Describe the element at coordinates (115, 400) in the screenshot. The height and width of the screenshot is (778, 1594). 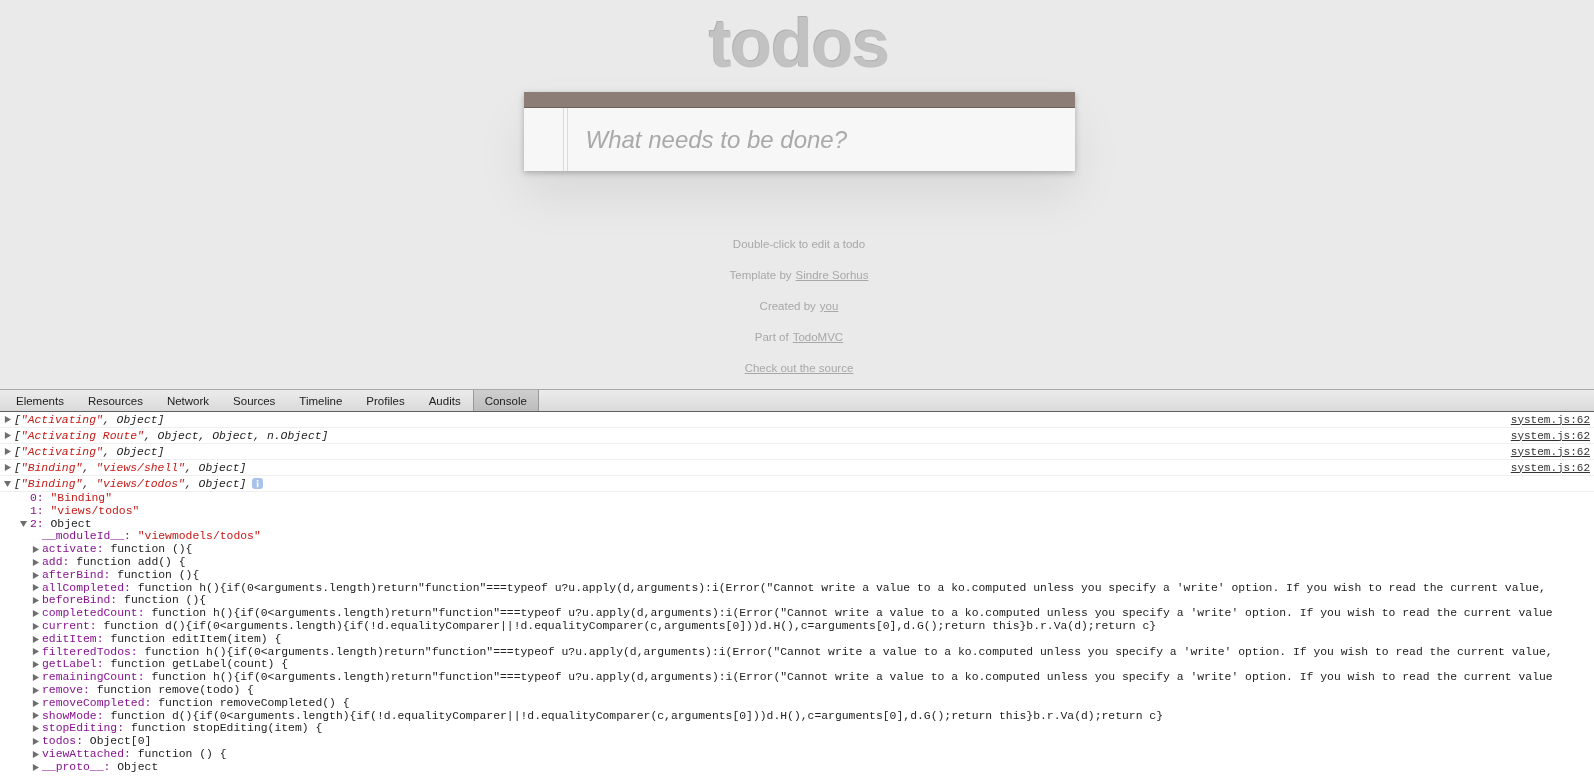
I see `devtools-tab: Resources` at that location.